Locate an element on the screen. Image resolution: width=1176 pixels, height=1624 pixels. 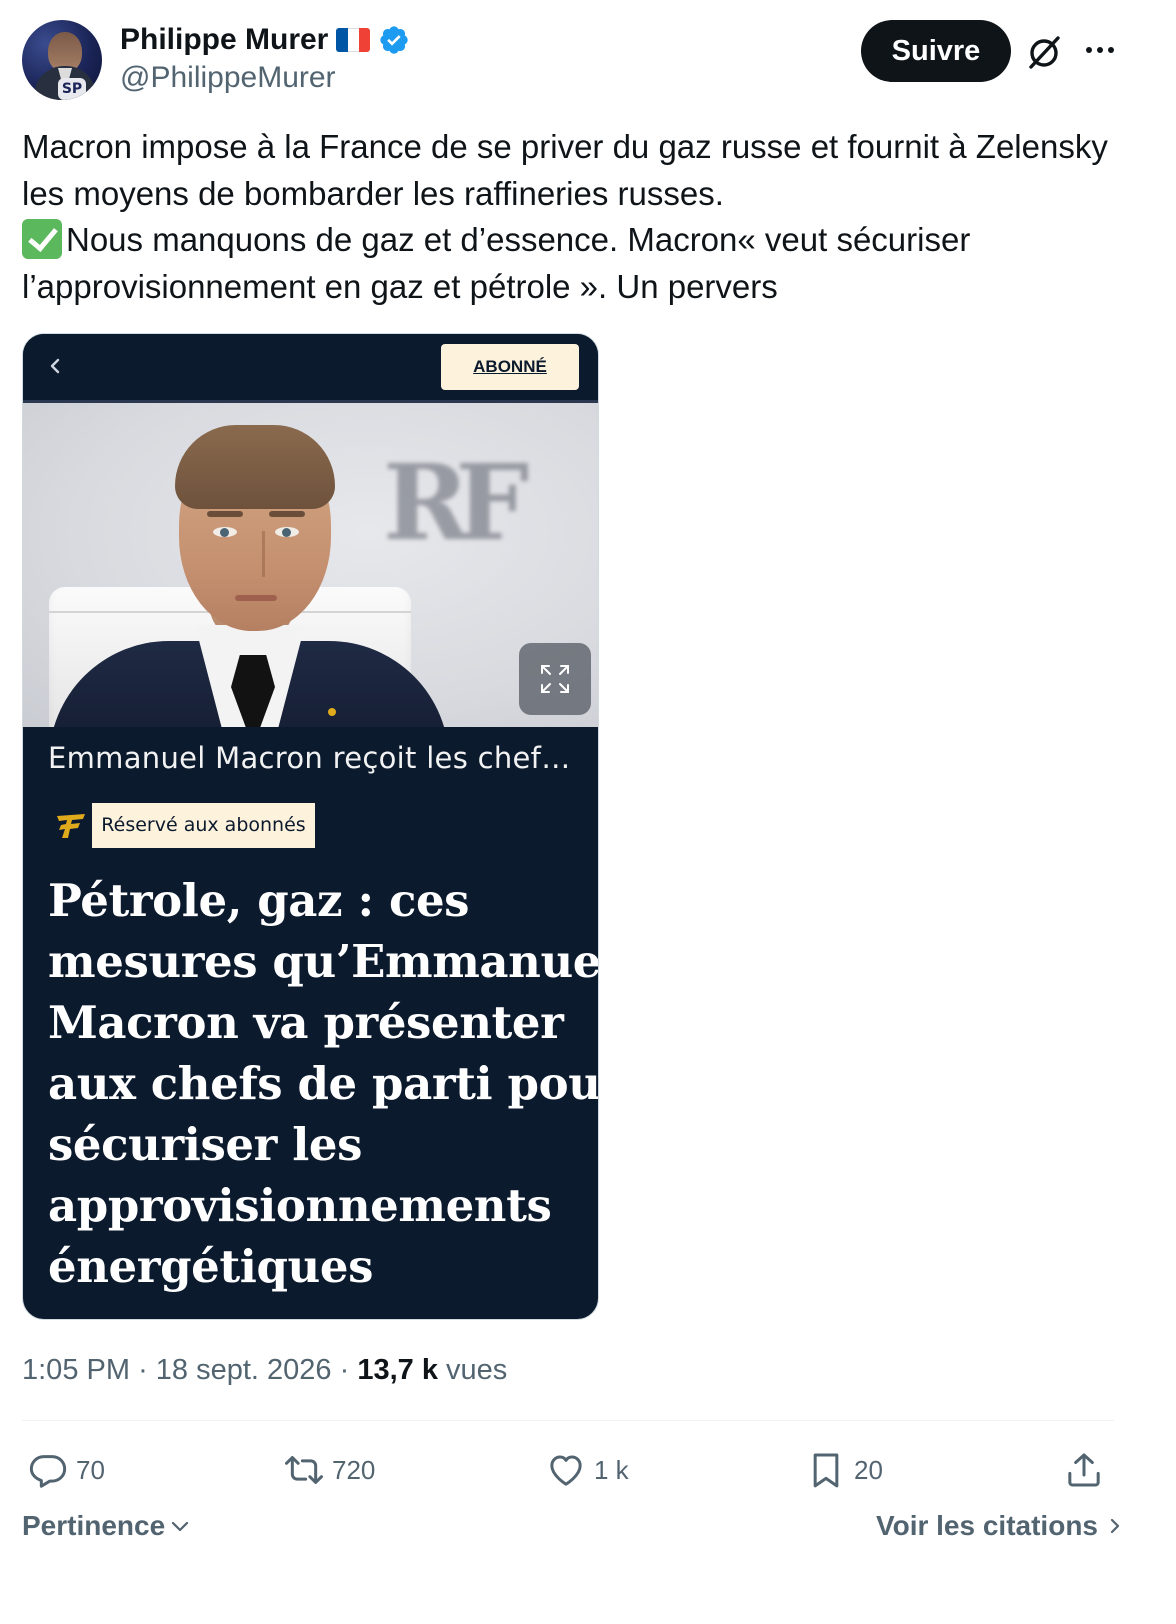
tweet-header: SP Philippe Murer @PhilippeMurer Suivre is located at coordinates (588, 61).